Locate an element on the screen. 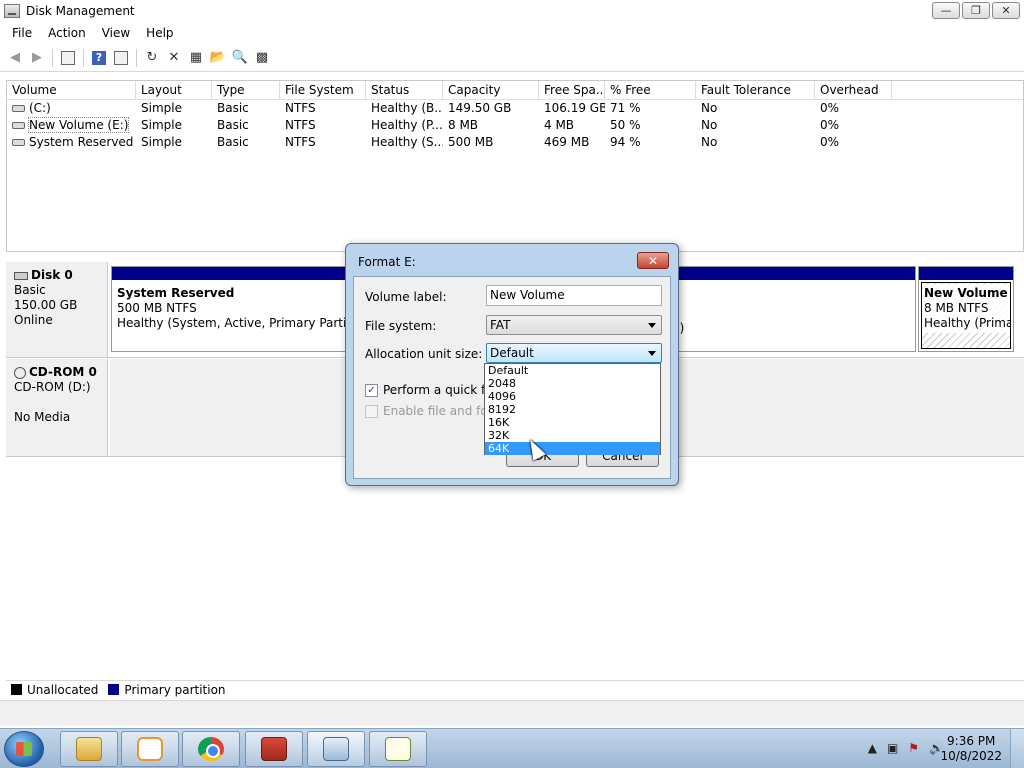  dialog-close-button: ✕ is located at coordinates (653, 260).